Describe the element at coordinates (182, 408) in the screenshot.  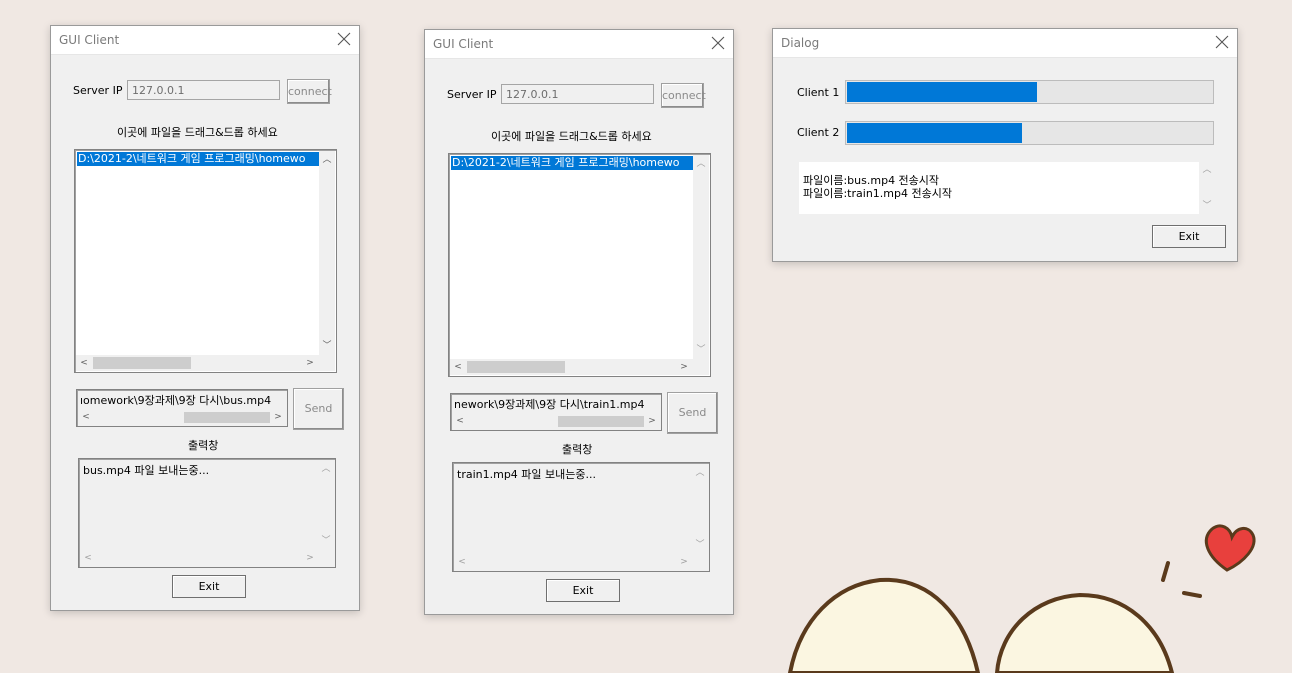
I see `file-path-field: ıomework\9장과제\9장 다시\bus.mp4 < >` at that location.